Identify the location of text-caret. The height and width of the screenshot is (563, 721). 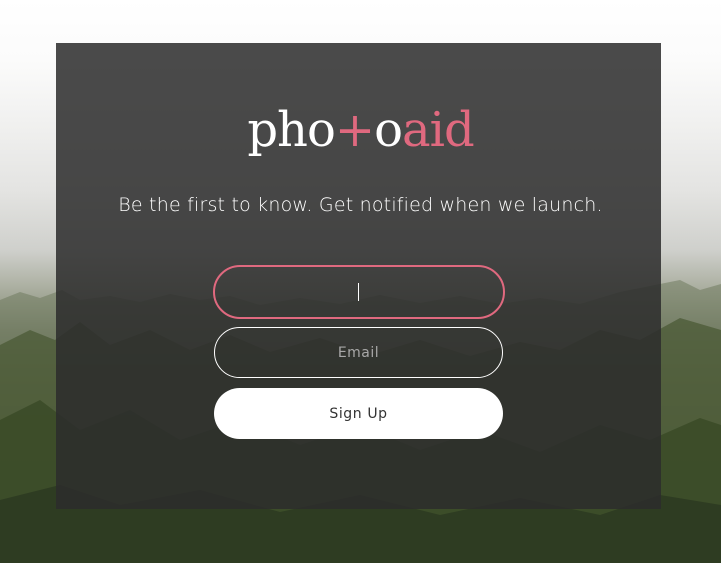
(358, 292).